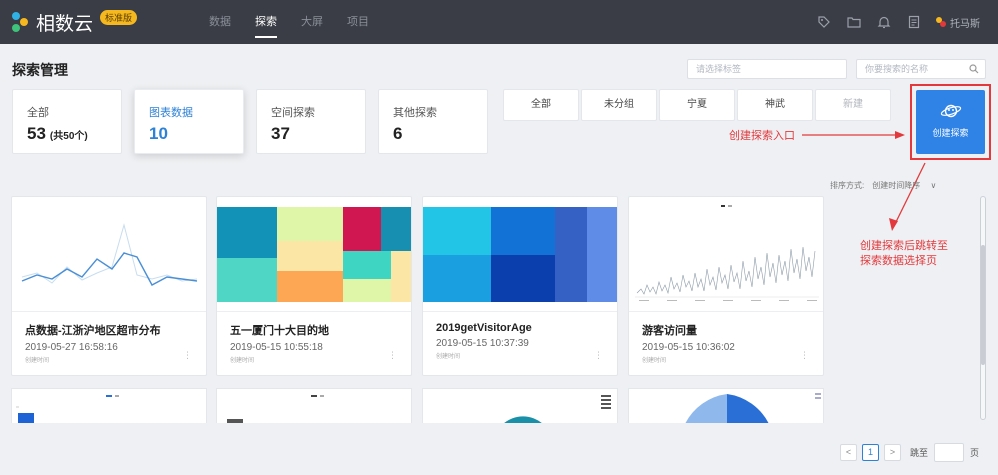 This screenshot has height=475, width=998. I want to click on card-date: 2019-05-15 10:55:18, so click(276, 347).